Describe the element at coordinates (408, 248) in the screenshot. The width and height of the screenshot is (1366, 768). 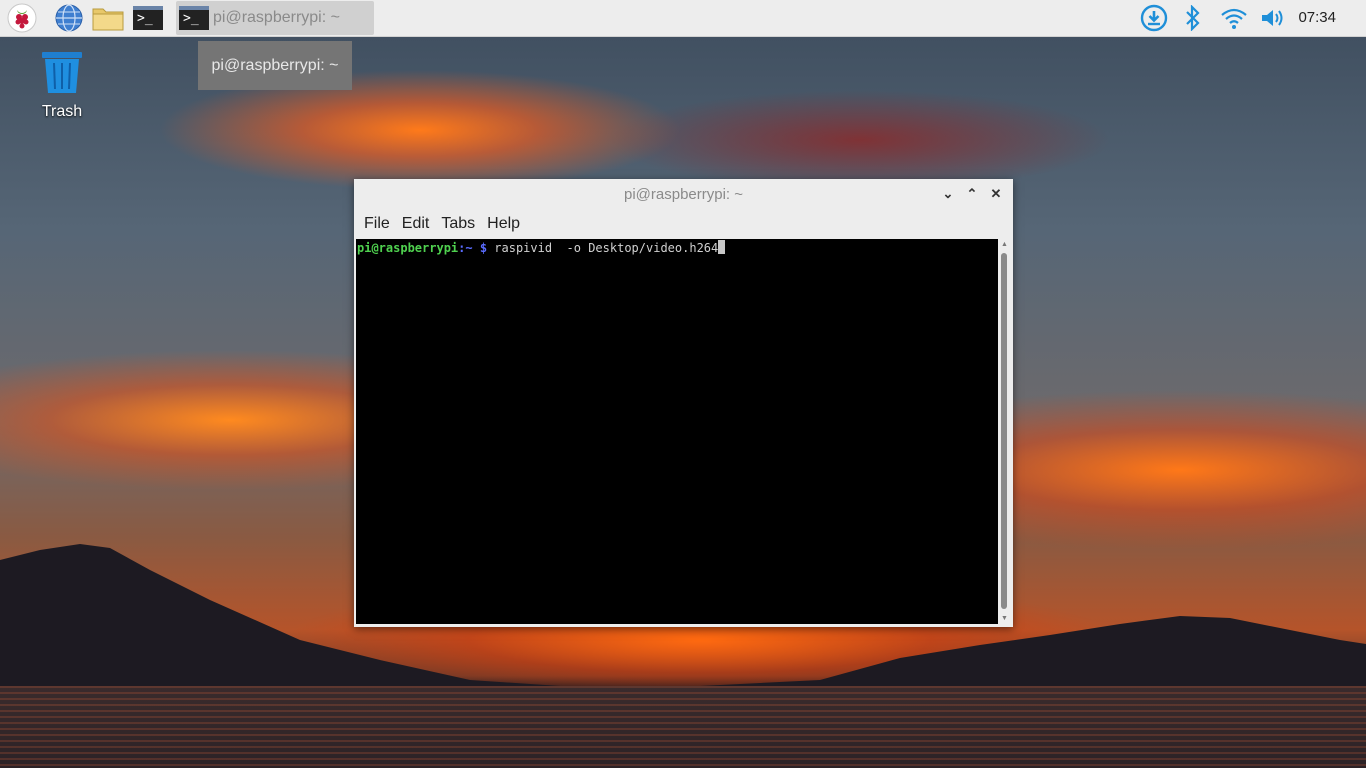
I see `prompt-user: pi@raspberrypi` at that location.